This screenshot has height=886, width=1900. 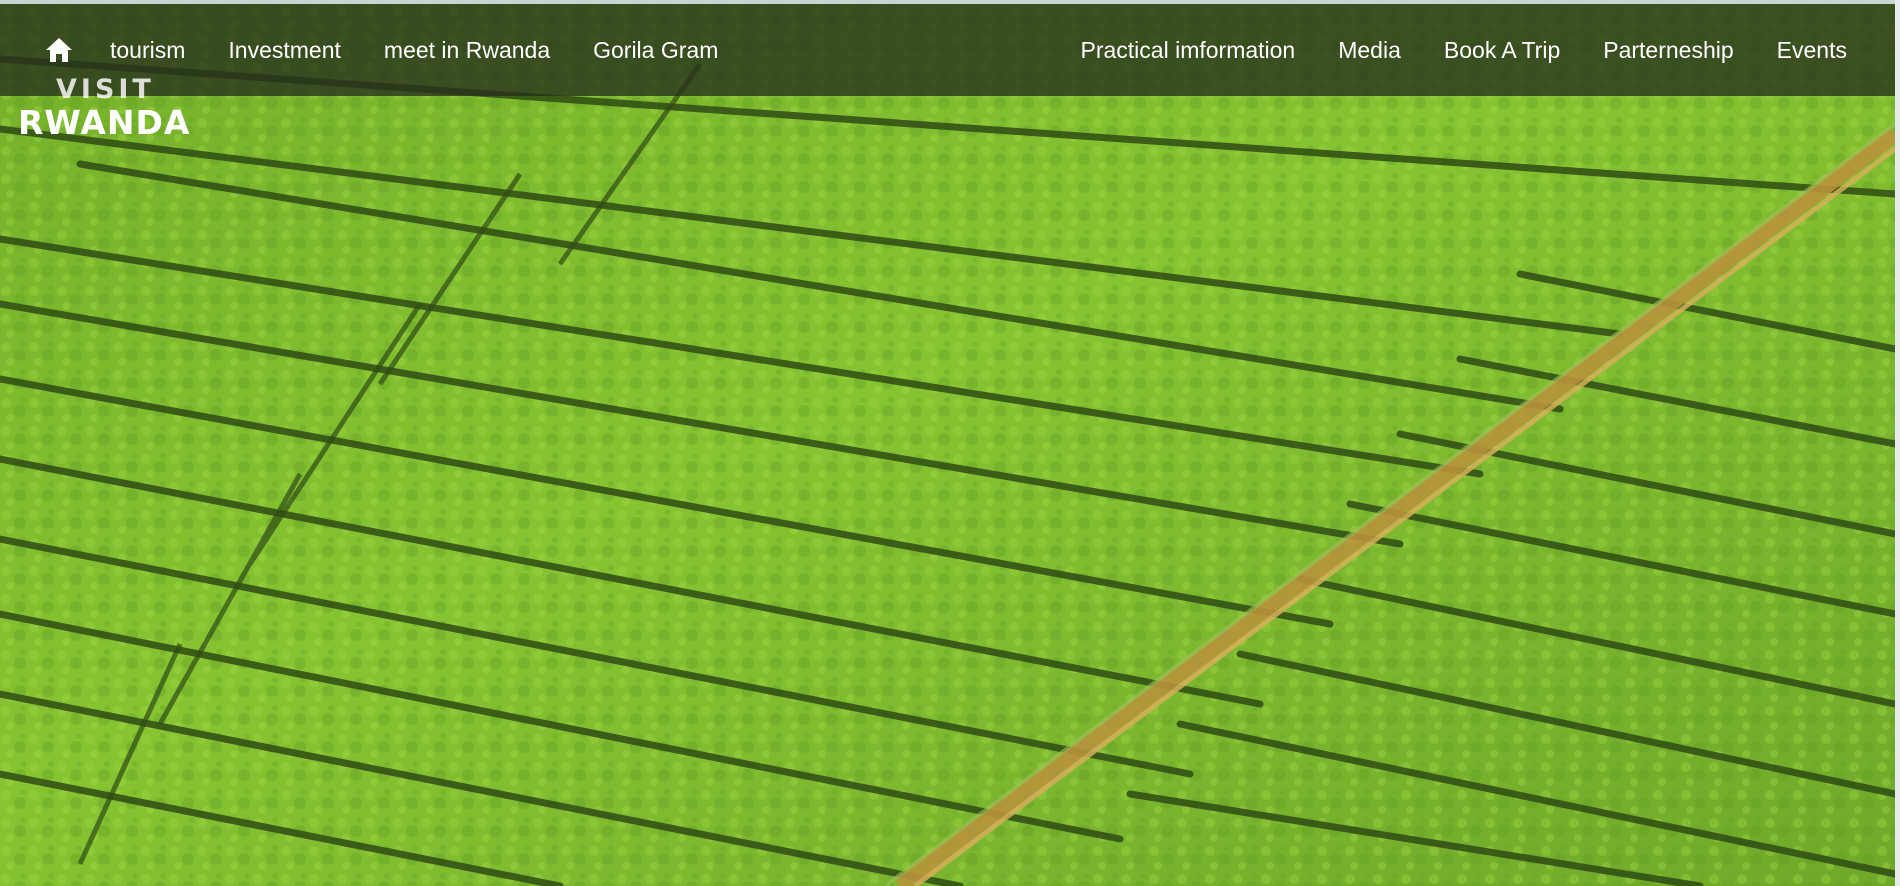 What do you see at coordinates (104, 122) in the screenshot?
I see `logo-line-rwanda: RWANDA` at bounding box center [104, 122].